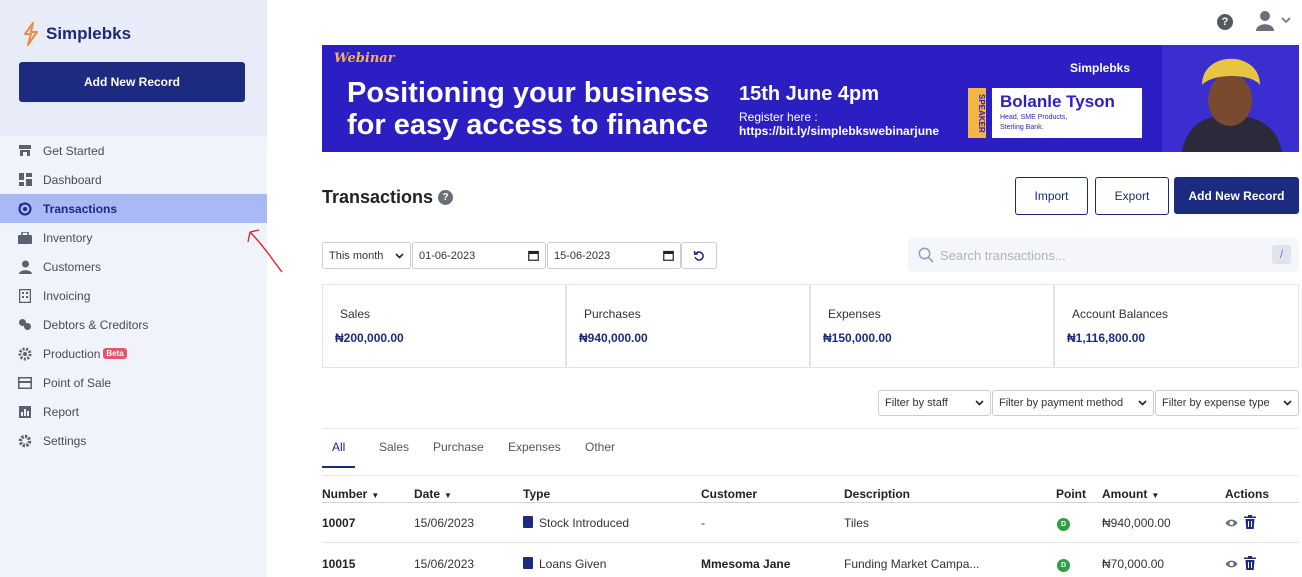 The width and height of the screenshot is (1302, 577). What do you see at coordinates (1106, 338) in the screenshot?
I see `summary-card-amount: ₦1,116,800.00` at bounding box center [1106, 338].